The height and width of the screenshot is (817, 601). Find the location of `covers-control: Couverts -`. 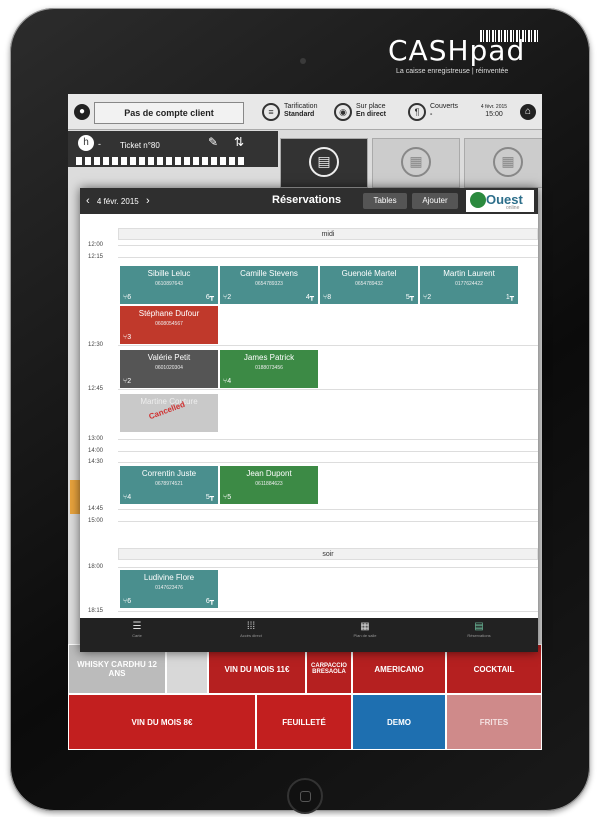

covers-control: Couverts - is located at coordinates (444, 111).